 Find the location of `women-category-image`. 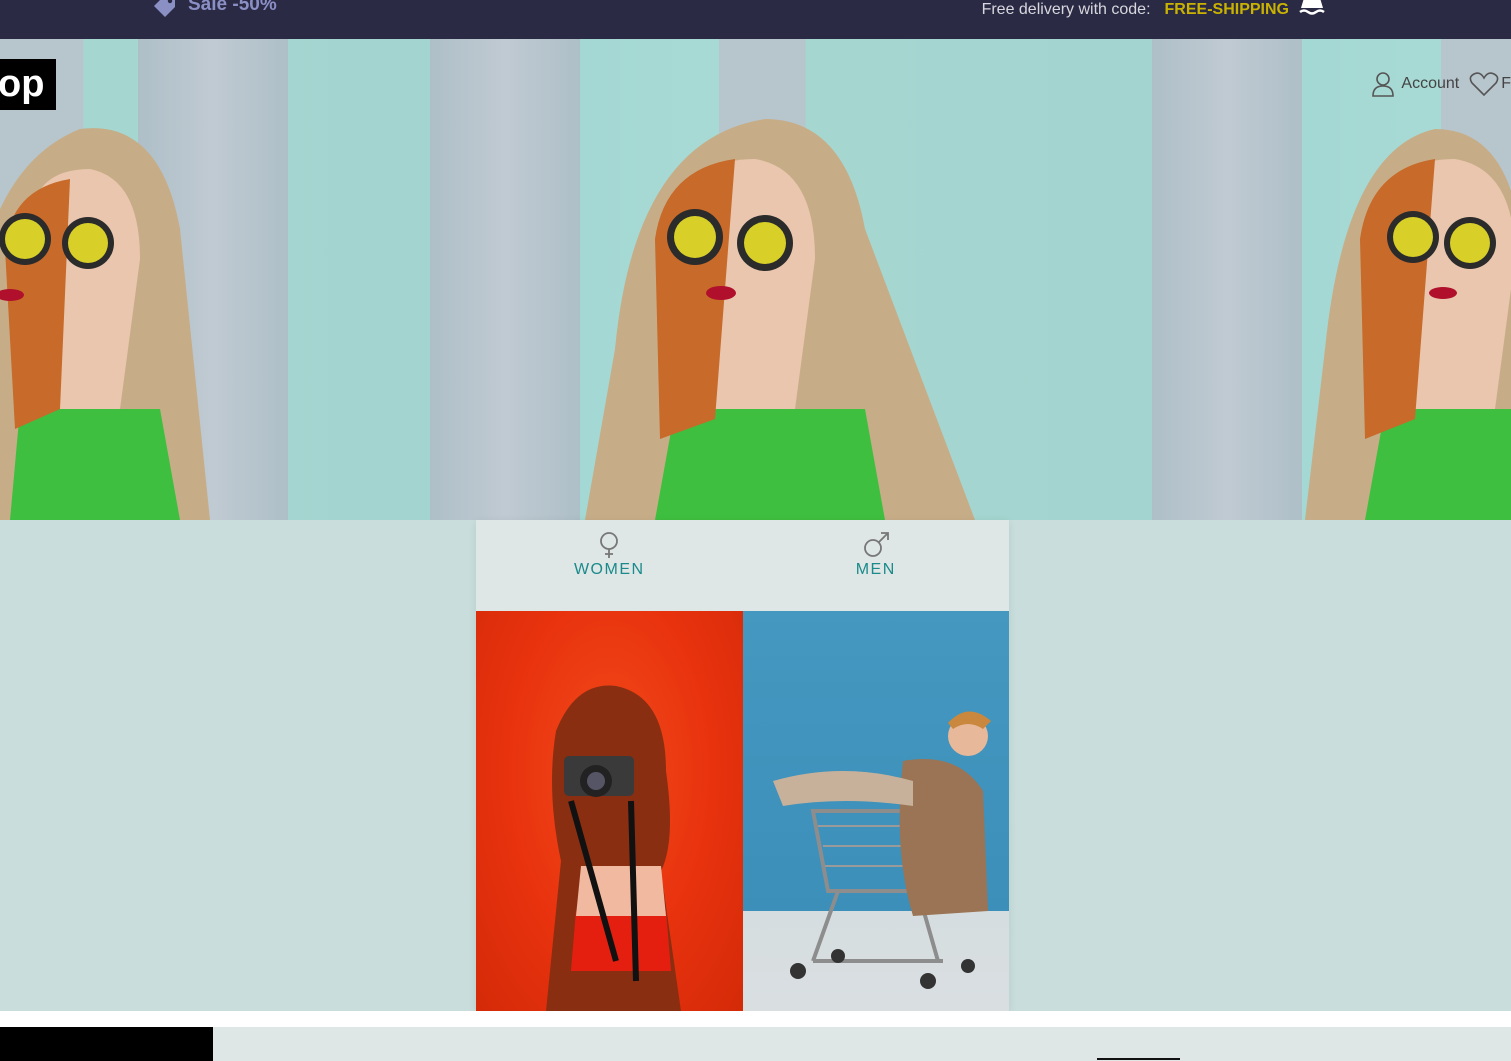

women-category-image is located at coordinates (609, 811).